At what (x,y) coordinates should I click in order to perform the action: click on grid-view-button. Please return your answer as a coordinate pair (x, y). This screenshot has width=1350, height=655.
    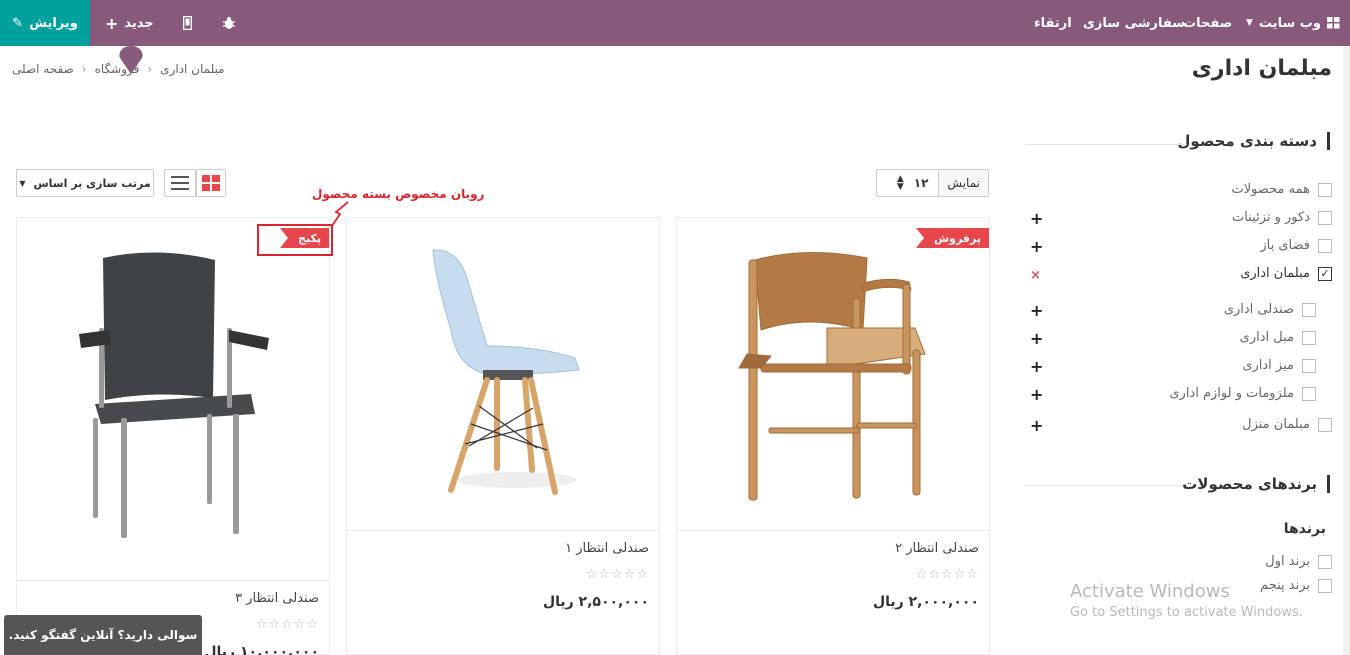
    Looking at the image, I should click on (211, 183).